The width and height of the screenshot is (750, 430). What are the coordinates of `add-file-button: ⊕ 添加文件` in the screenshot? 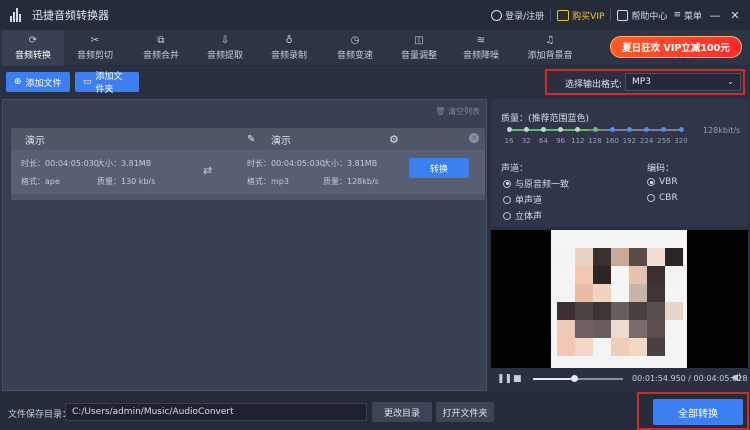 It's located at (38, 82).